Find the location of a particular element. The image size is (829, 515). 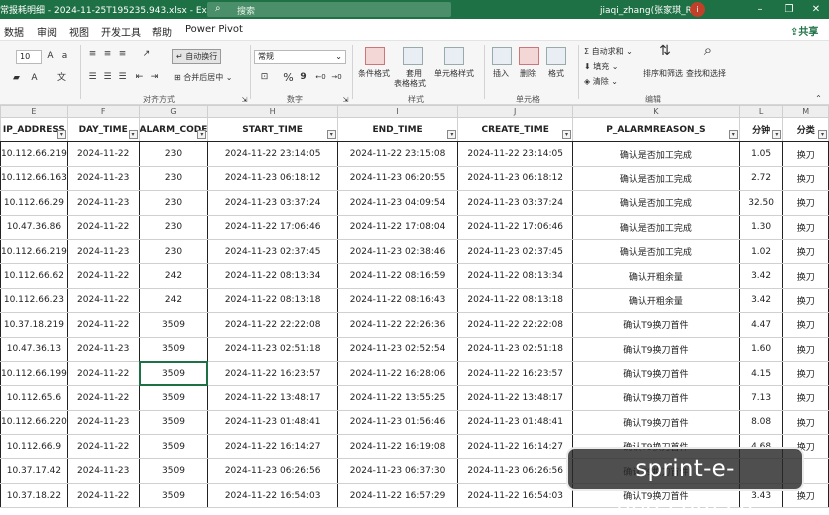

table-cell: 10.112.66.219 is located at coordinates (34, 251).